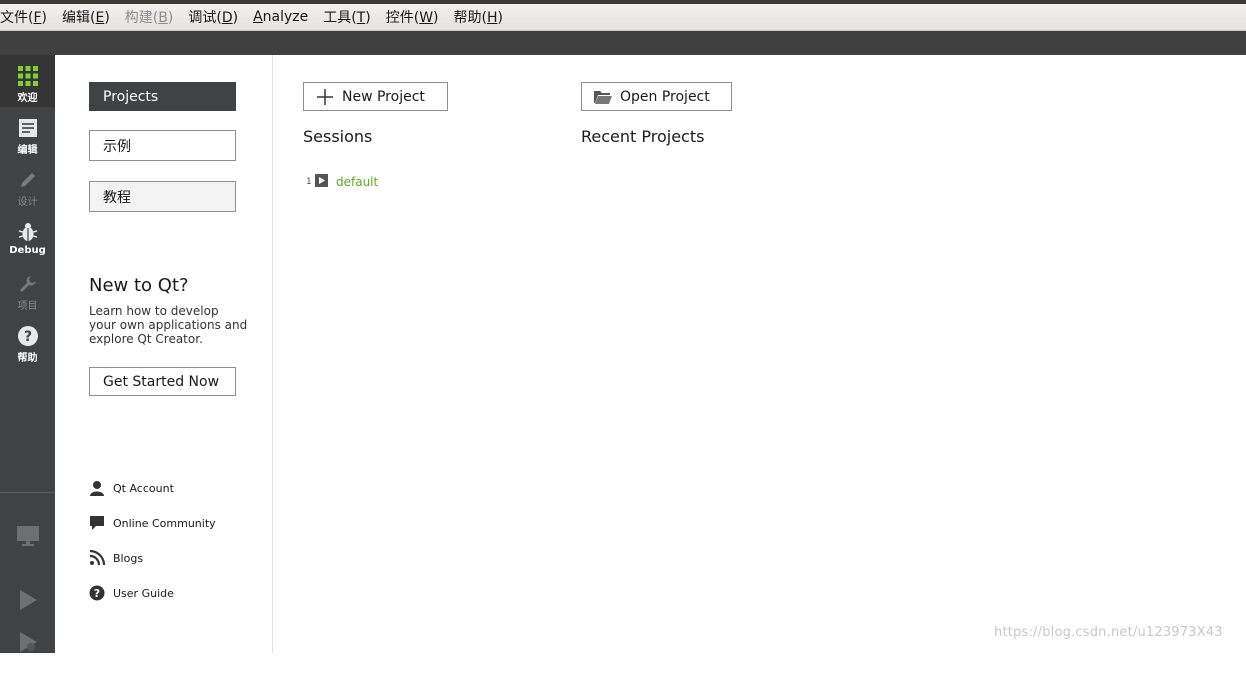  I want to click on menu-tools-tail: ), so click(368, 18).